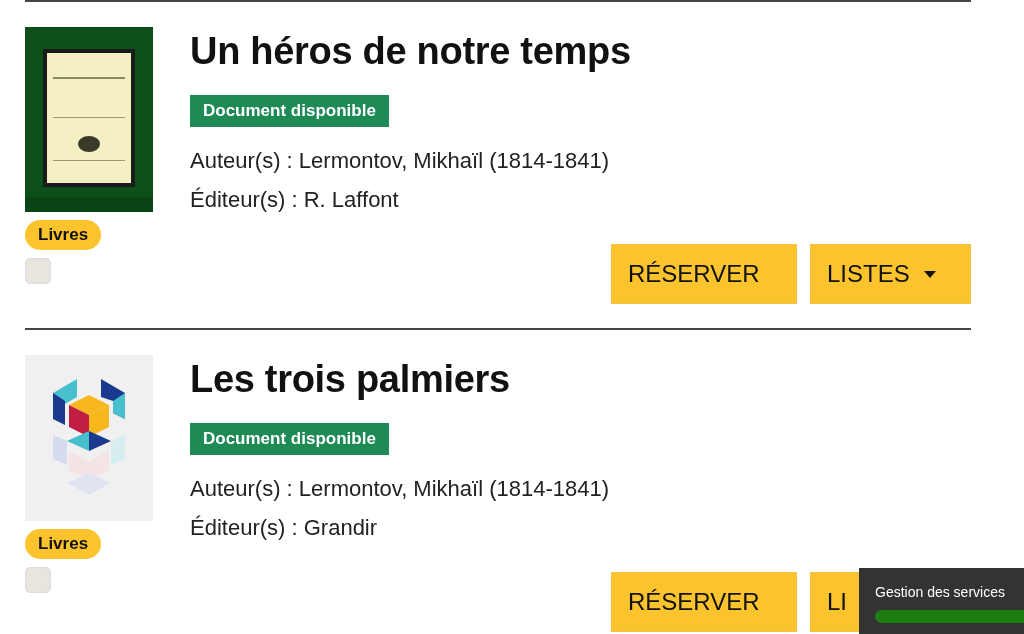 This screenshot has height=634, width=1024. What do you see at coordinates (940, 592) in the screenshot?
I see `toast-message: Gestion des services` at bounding box center [940, 592].